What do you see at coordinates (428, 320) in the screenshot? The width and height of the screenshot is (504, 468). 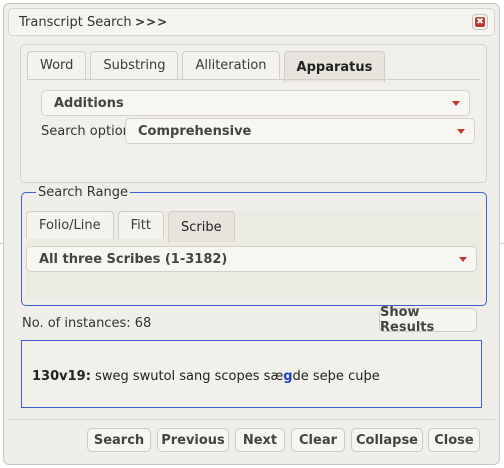 I see `show-results-button: Show Results` at bounding box center [428, 320].